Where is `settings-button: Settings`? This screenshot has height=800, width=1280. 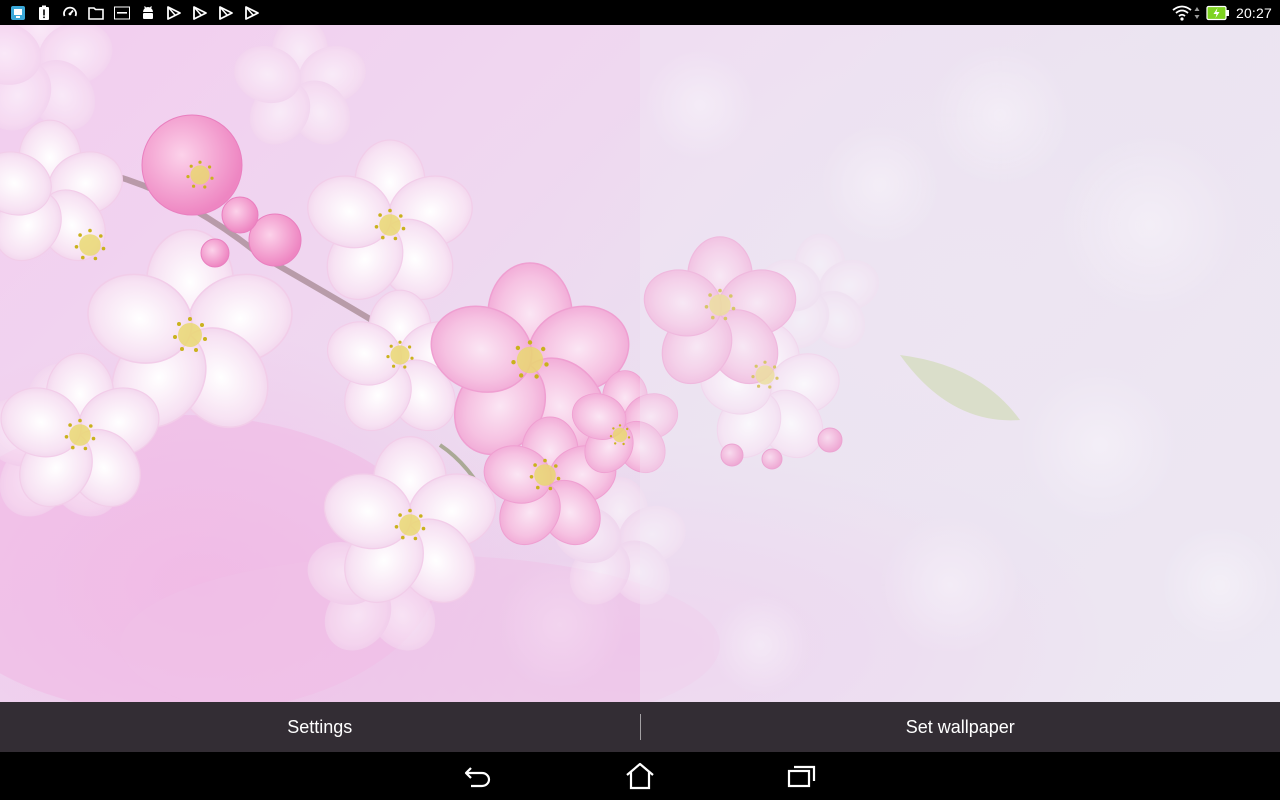
settings-button: Settings is located at coordinates (320, 727).